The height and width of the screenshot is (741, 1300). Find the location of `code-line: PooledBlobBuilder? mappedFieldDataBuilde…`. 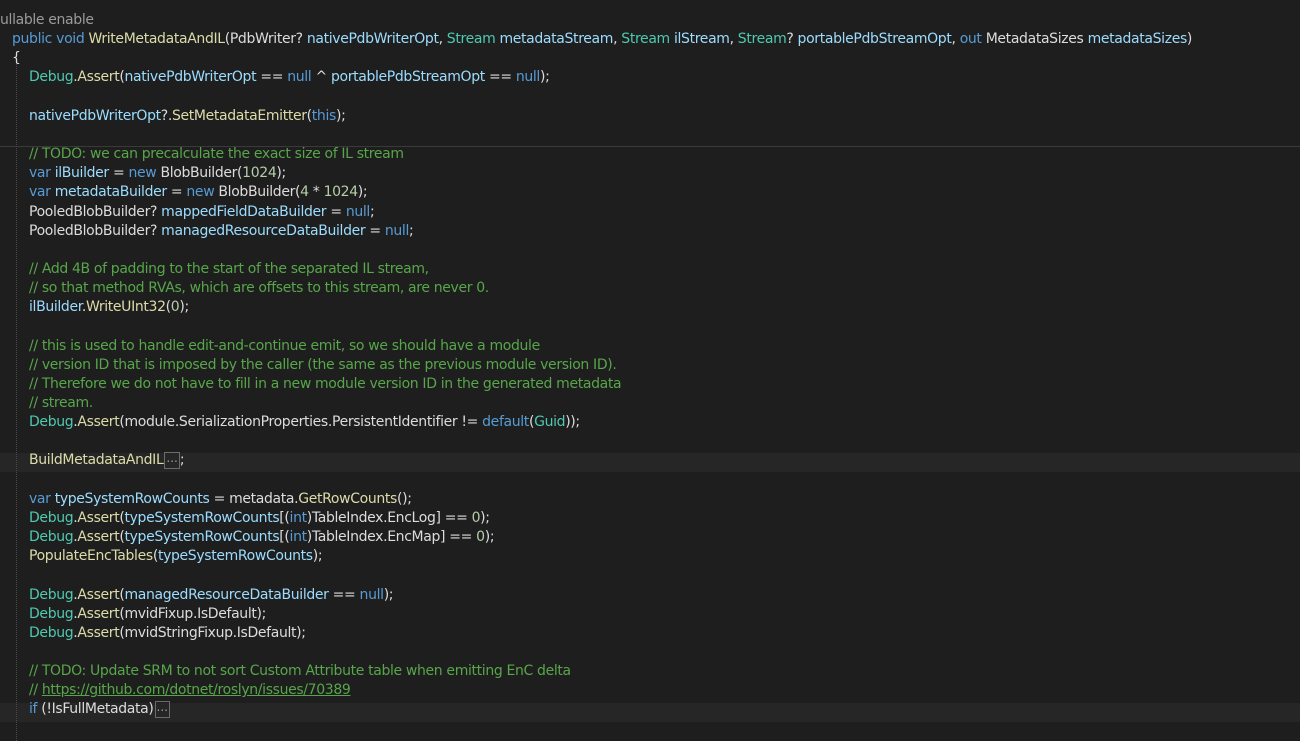

code-line: PooledBlobBuilder? mappedFieldDataBuilde… is located at coordinates (650, 212).